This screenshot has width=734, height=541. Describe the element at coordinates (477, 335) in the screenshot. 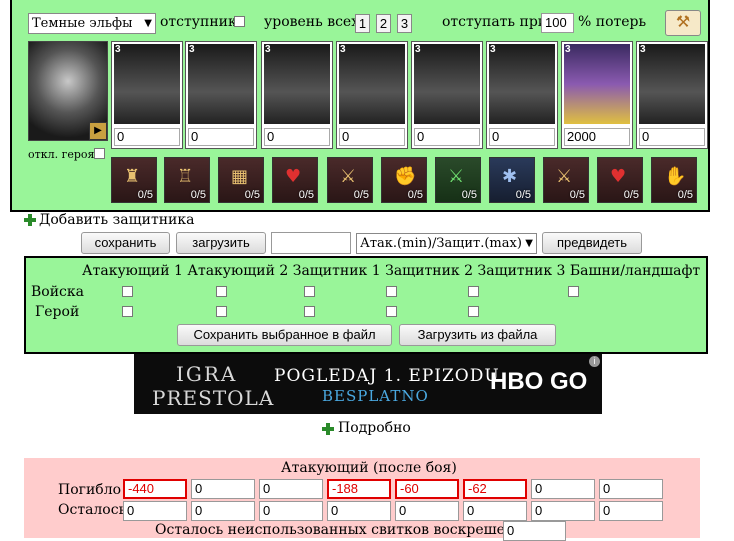

I see `load-file-button: Загрузить из файла` at that location.